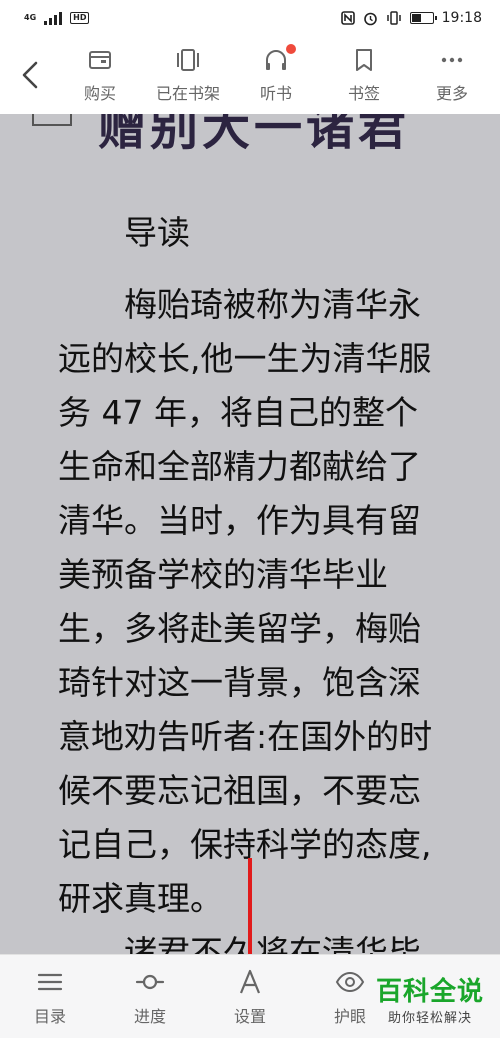 The width and height of the screenshot is (500, 1038). I want to click on status-right: 19:18, so click(411, 18).